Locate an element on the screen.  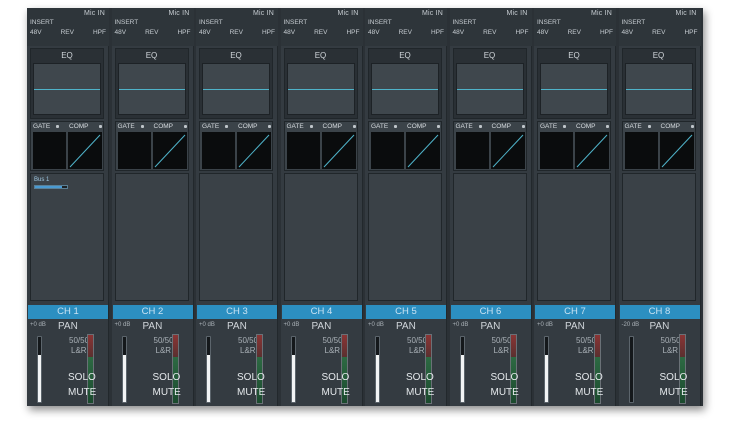
channel-name-button: CH 6 is located at coordinates (490, 312).